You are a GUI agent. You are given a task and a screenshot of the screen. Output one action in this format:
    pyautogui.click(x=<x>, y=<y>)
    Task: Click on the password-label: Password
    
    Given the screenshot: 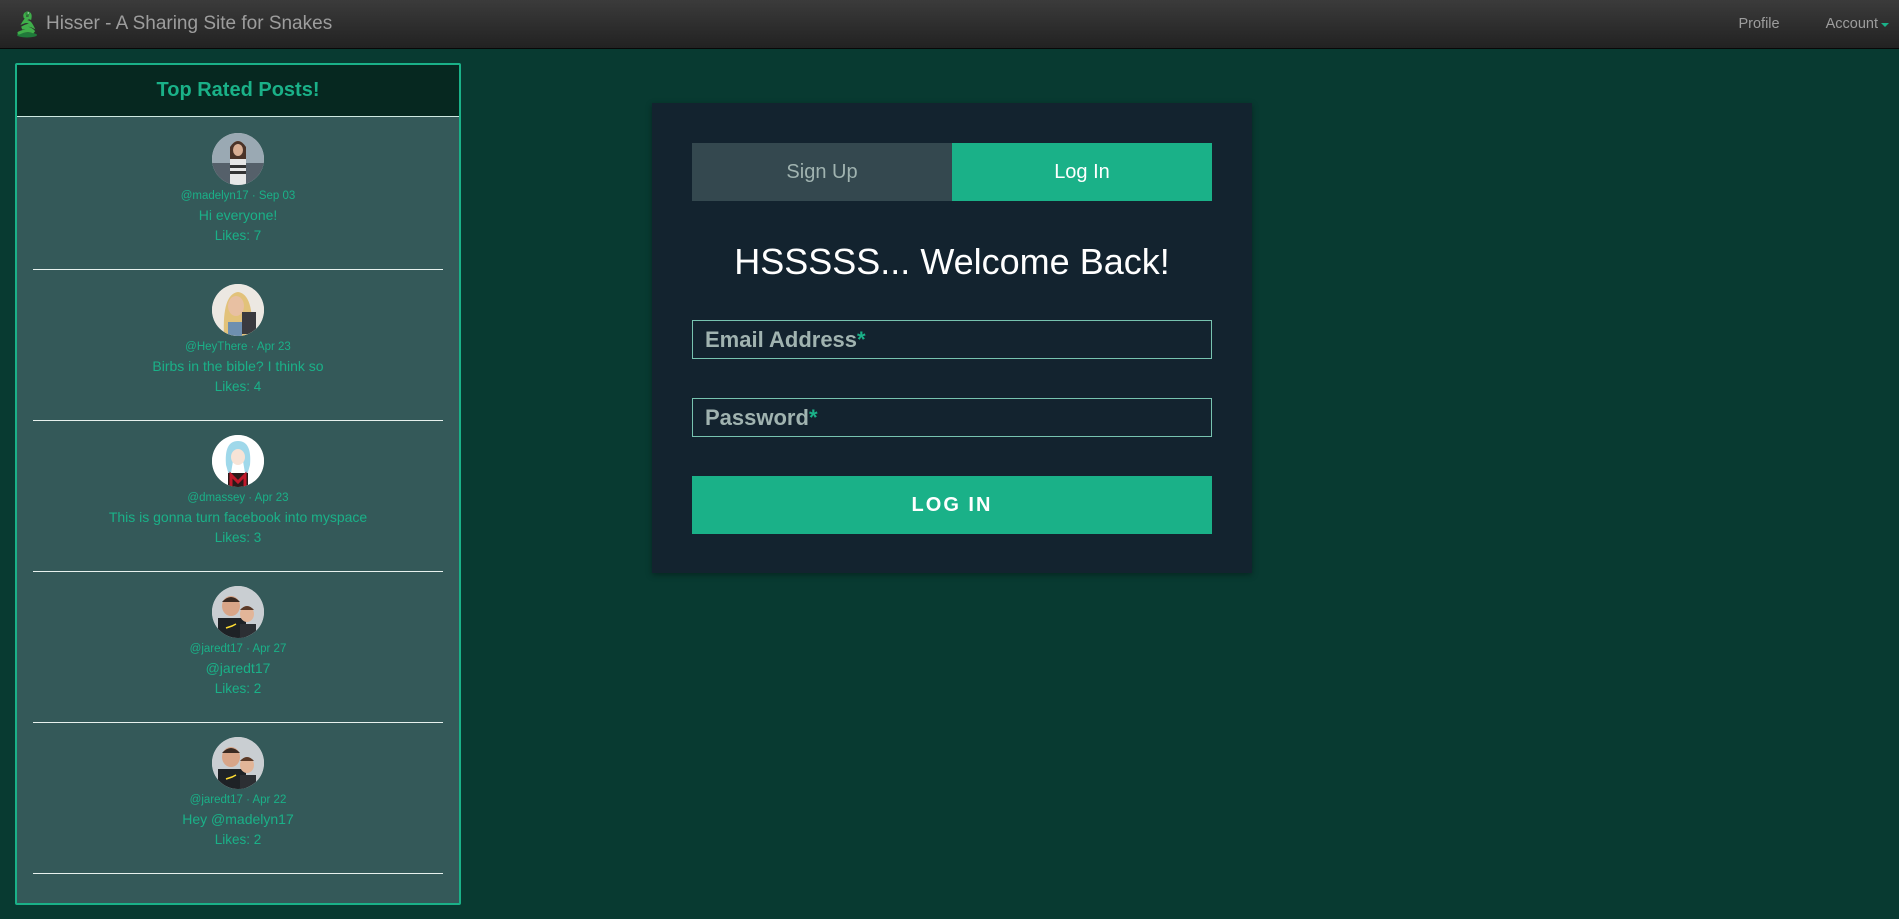 What is the action you would take?
    pyautogui.click(x=757, y=417)
    